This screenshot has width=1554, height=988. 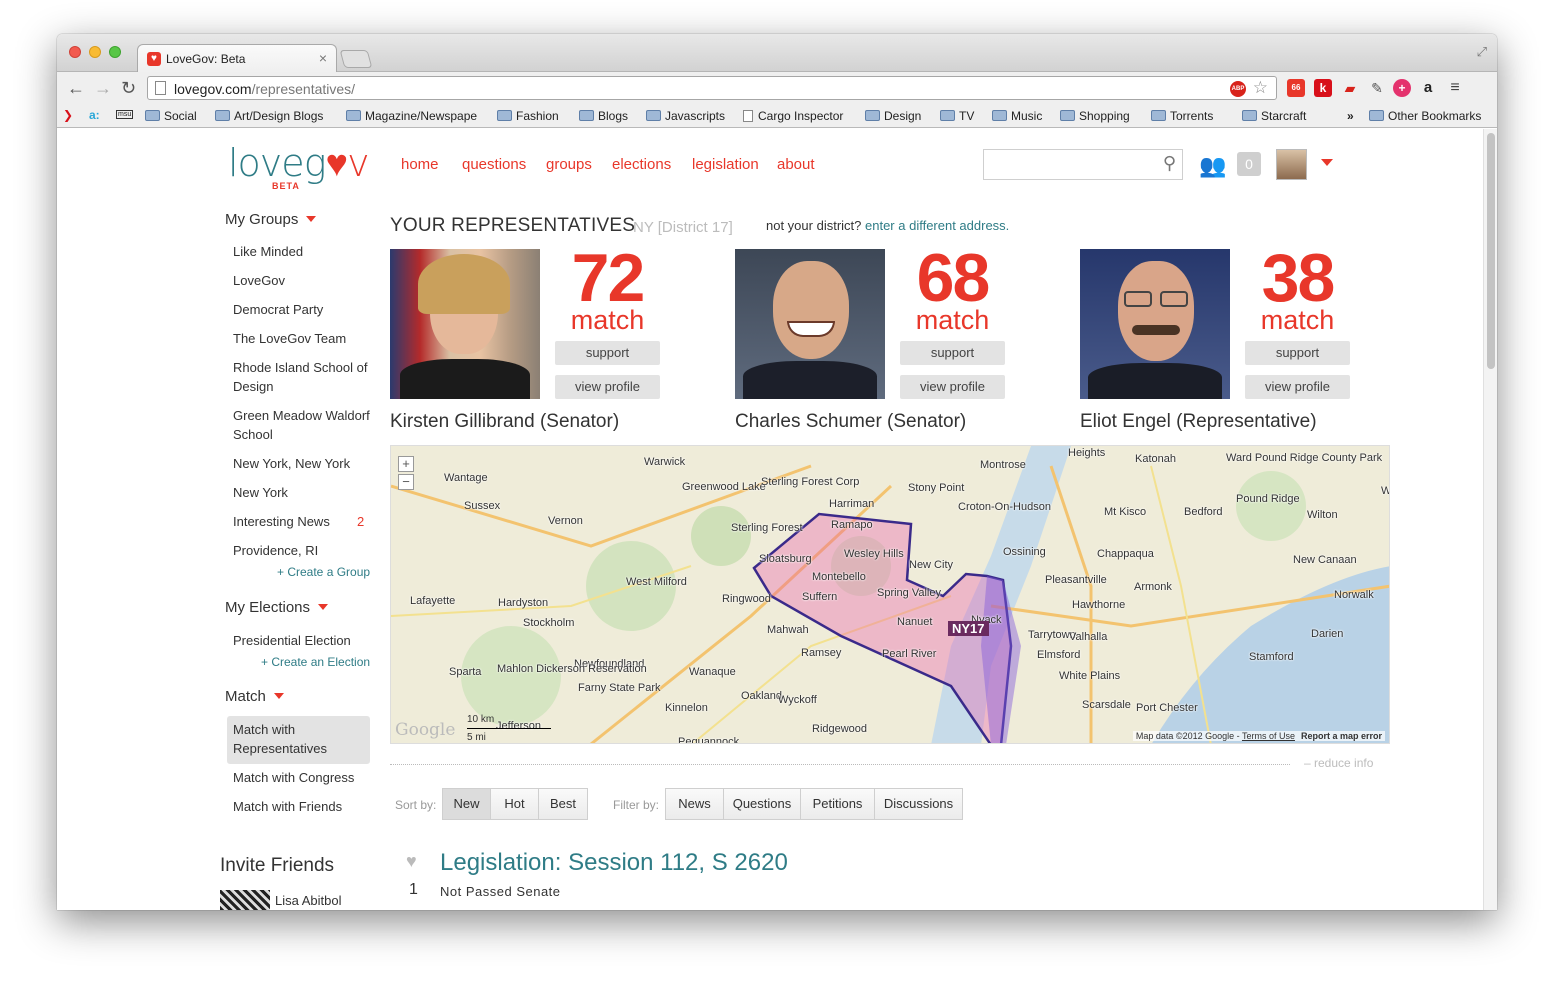 I want to click on other-bookmarks-folder: Other Bookmarks, so click(x=1425, y=116).